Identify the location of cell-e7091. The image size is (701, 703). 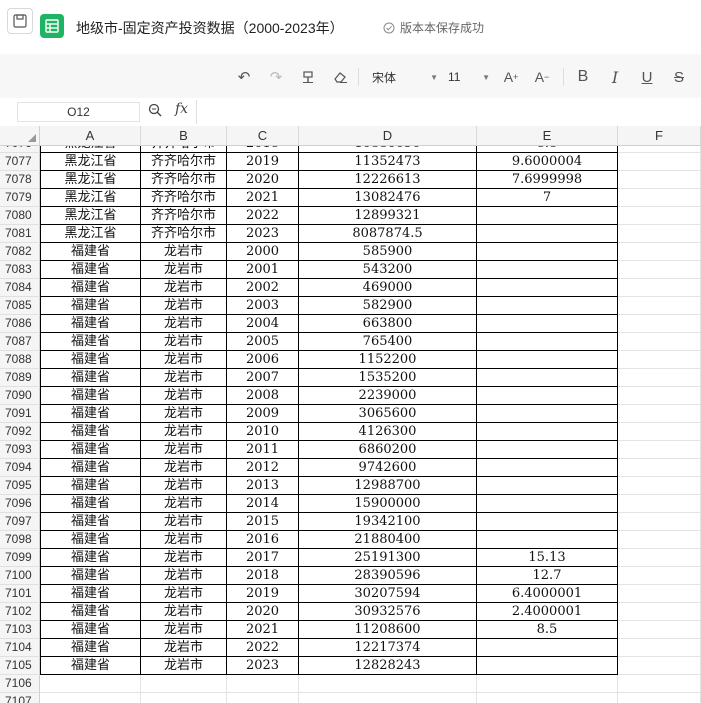
(547, 414).